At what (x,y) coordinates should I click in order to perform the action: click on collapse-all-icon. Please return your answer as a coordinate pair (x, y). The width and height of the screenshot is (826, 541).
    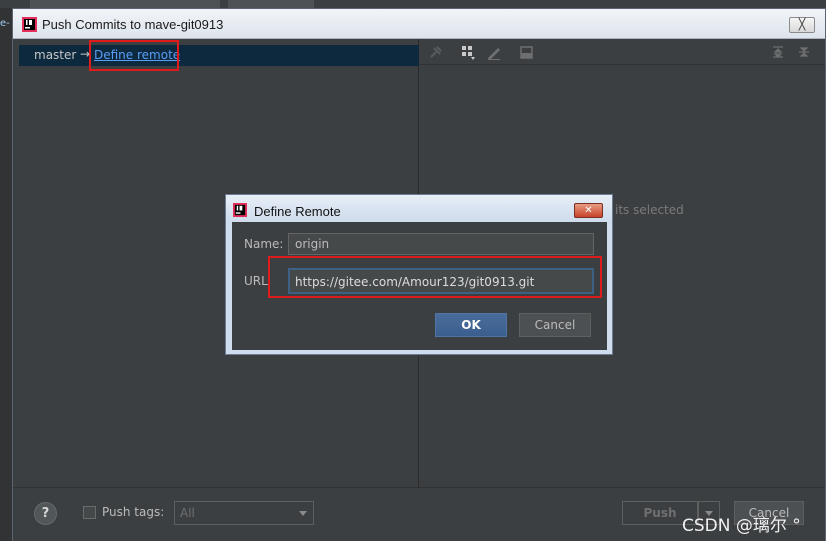
    Looking at the image, I should click on (804, 52).